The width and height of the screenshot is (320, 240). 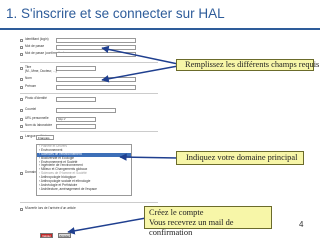 What do you see at coordinates (28, 78) in the screenshot?
I see `lastname-label: Nom` at bounding box center [28, 78].